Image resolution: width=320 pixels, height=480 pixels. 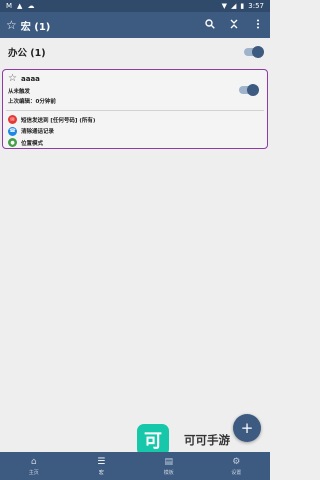 I want to click on notification-a-icon: ▲, so click(x=20, y=6).